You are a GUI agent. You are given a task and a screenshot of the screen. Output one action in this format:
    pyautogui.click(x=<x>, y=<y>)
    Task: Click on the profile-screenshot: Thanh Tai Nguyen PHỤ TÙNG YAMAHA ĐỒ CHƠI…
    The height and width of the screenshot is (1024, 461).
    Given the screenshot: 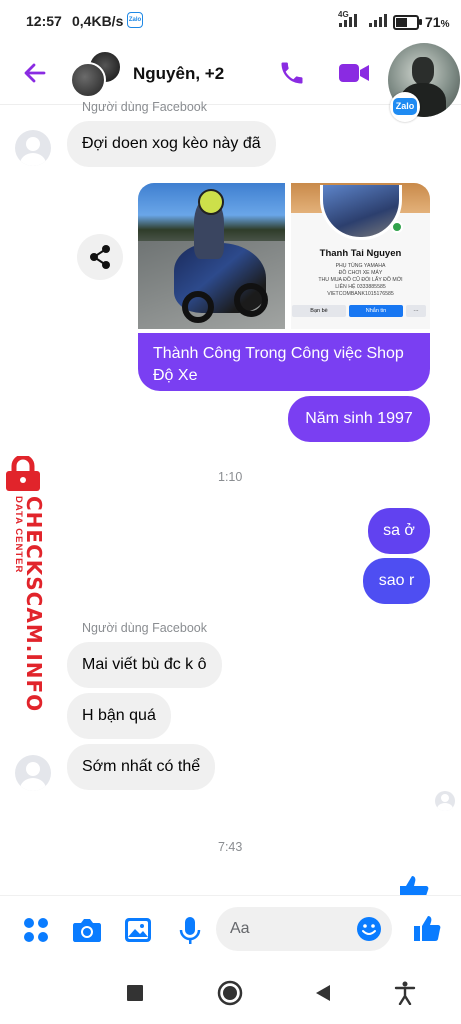 What is the action you would take?
    pyautogui.click(x=360, y=256)
    